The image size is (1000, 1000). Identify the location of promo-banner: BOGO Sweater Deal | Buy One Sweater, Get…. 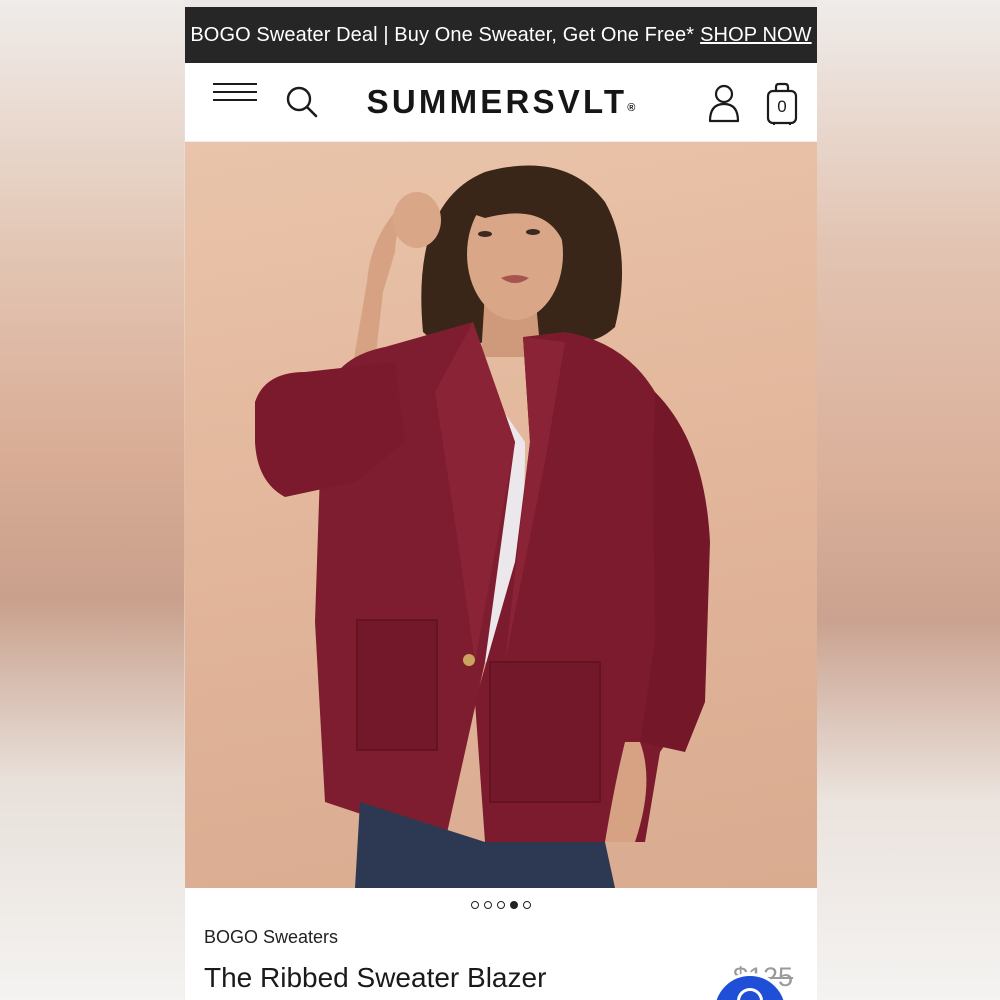
(501, 35).